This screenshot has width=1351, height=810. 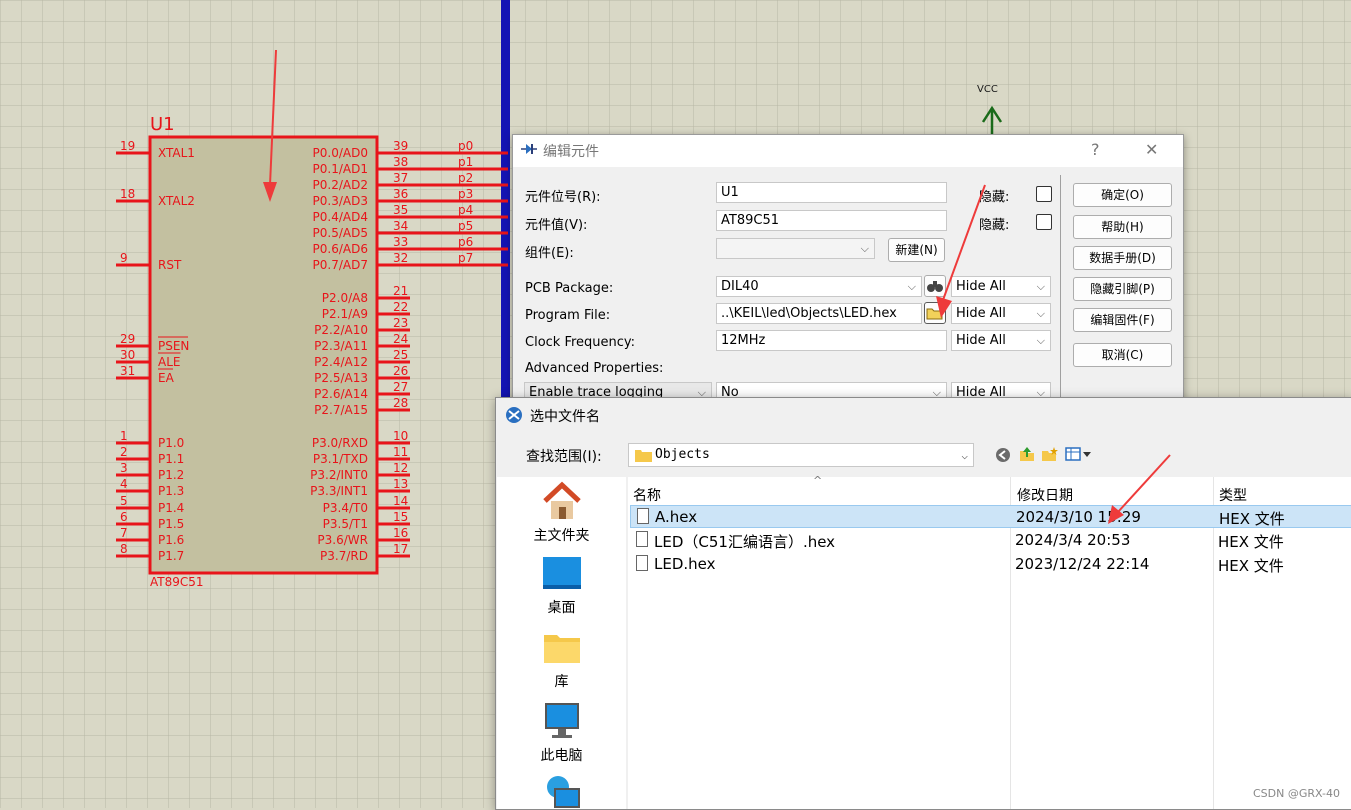 What do you see at coordinates (400, 291) in the screenshot?
I see `pin-number: 21` at bounding box center [400, 291].